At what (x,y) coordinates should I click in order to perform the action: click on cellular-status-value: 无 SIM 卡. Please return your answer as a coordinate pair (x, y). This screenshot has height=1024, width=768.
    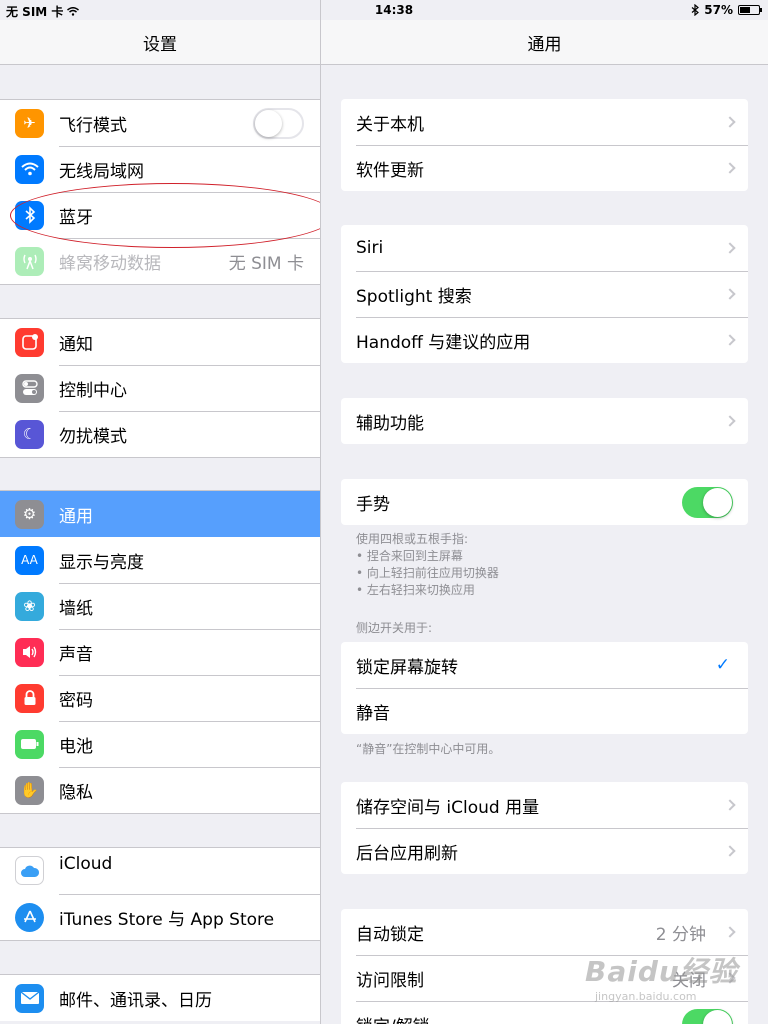
    Looking at the image, I should click on (266, 263).